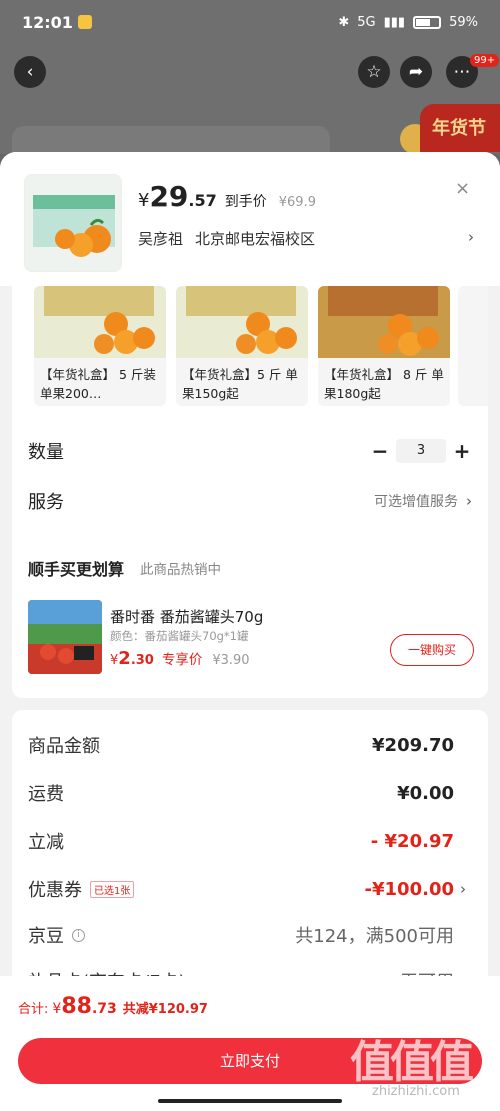 The height and width of the screenshot is (1111, 500). What do you see at coordinates (255, 239) in the screenshot?
I see `address-text: 北京邮电宏福校区` at bounding box center [255, 239].